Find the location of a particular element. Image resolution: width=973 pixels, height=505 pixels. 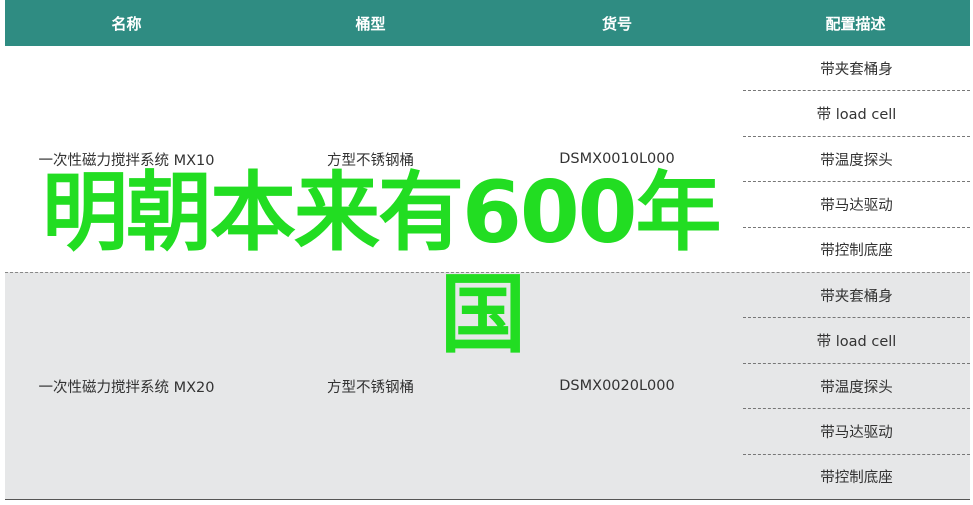

header-name: 名称 is located at coordinates (126, 23).